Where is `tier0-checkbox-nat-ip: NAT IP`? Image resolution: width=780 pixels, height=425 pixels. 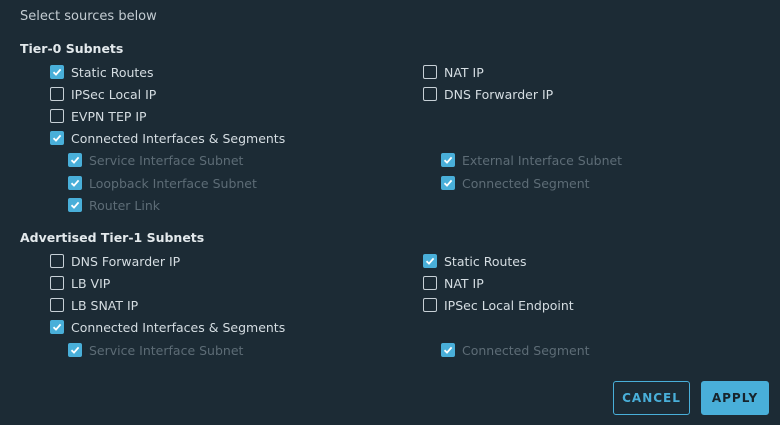 tier0-checkbox-nat-ip: NAT IP is located at coordinates (453, 72).